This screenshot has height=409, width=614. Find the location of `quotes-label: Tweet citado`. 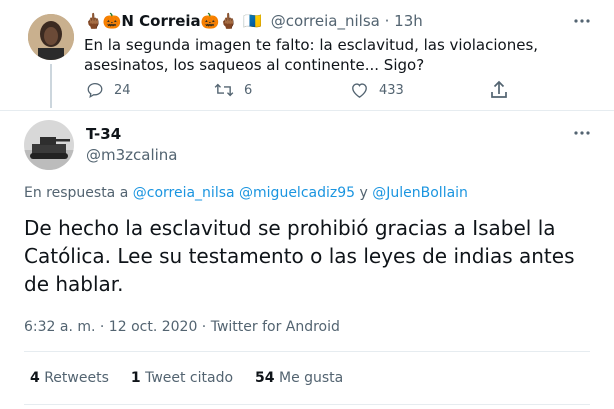

quotes-label: Tweet citado is located at coordinates (189, 378).